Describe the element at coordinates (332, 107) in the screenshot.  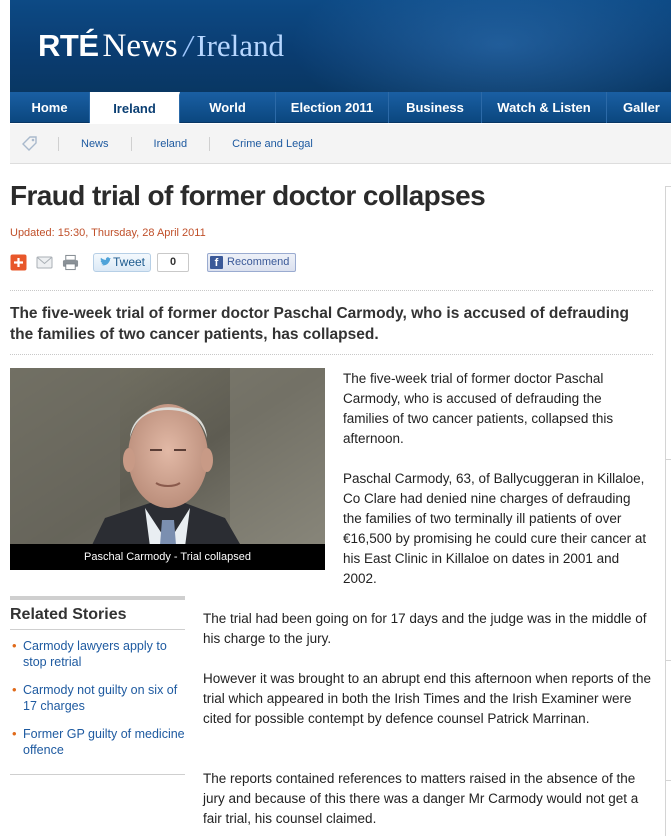
I see `nav-election-2011: Election 2011` at that location.